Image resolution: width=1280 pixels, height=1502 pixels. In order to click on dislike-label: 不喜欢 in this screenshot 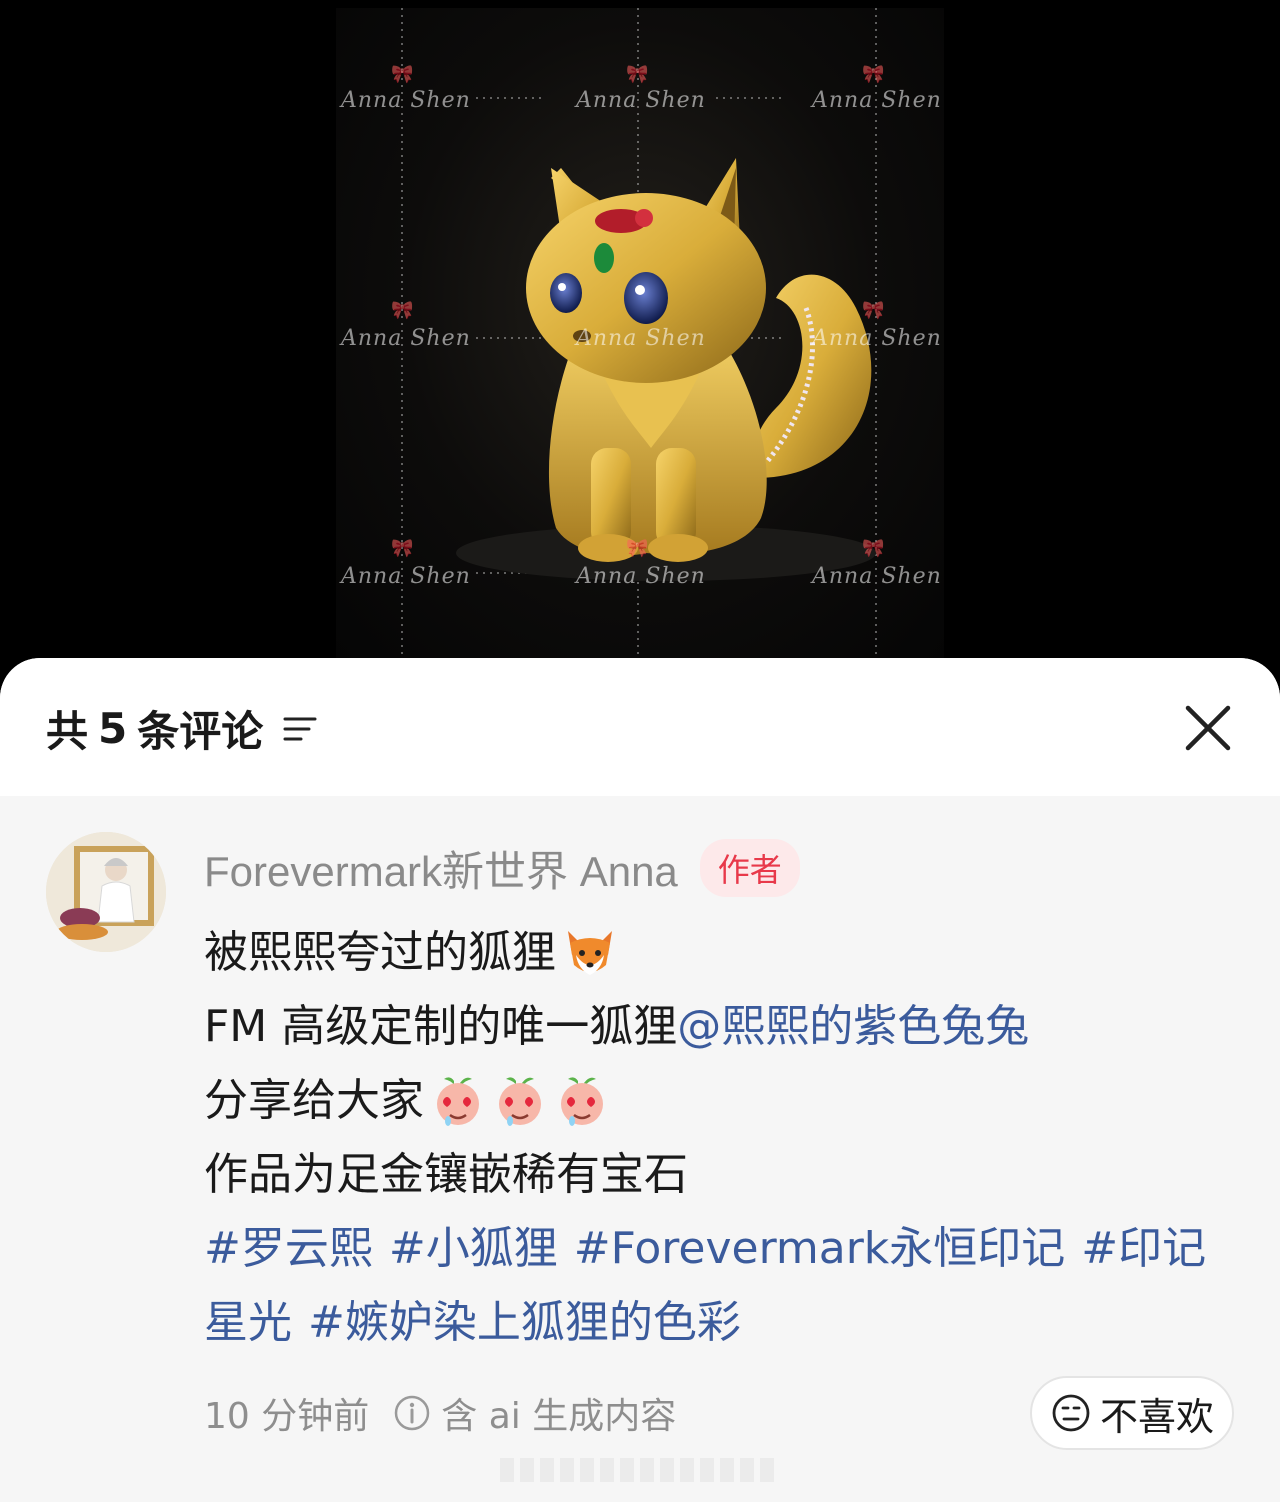, I will do `click(1156, 1416)`.